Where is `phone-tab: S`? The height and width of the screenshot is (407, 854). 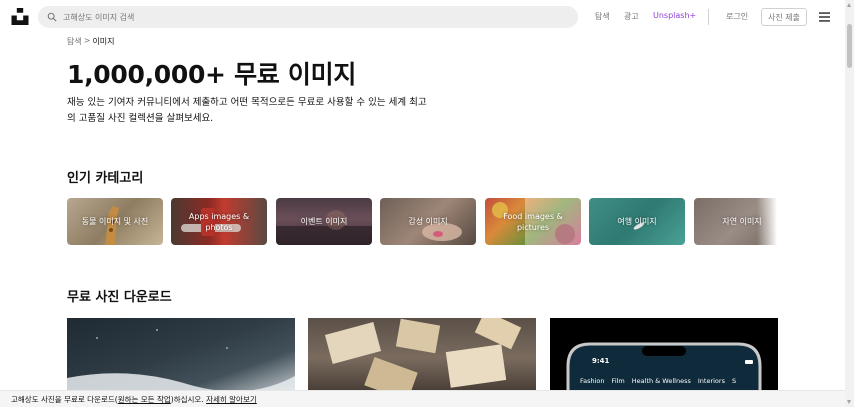 phone-tab: S is located at coordinates (734, 381).